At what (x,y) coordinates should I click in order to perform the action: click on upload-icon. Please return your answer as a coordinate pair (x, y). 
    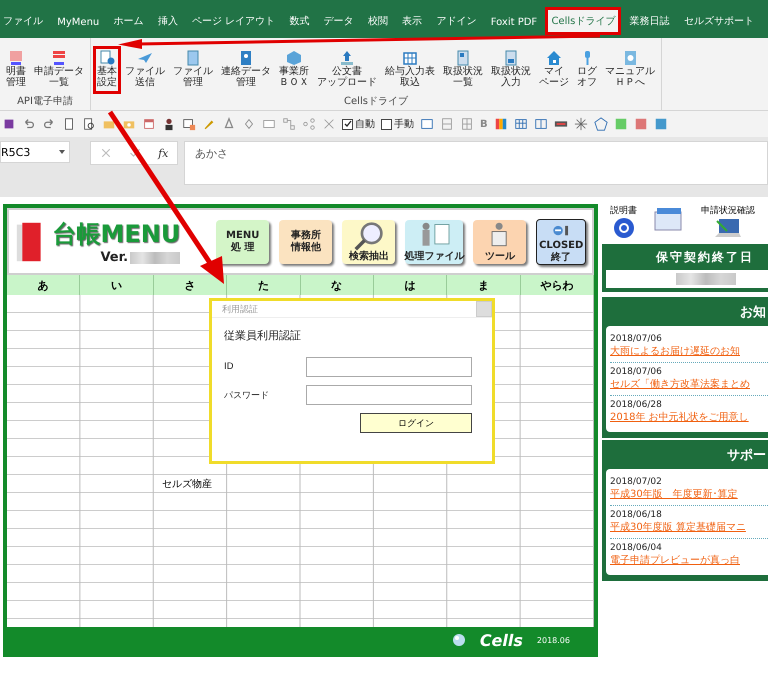
    Looking at the image, I should click on (347, 58).